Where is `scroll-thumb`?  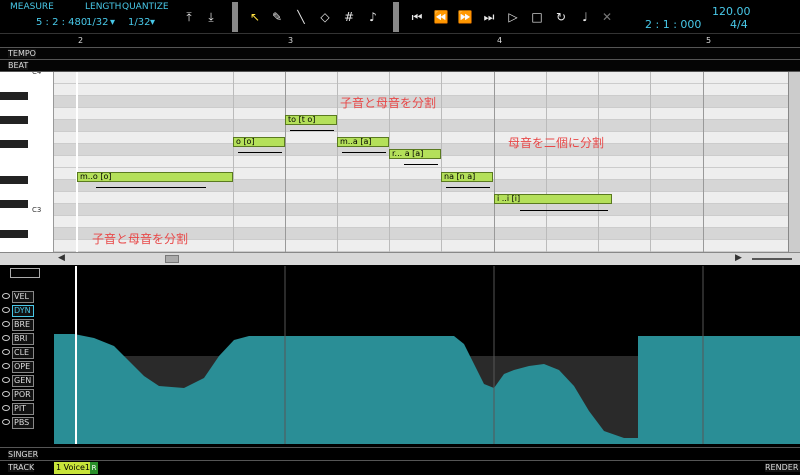 scroll-thumb is located at coordinates (172, 259).